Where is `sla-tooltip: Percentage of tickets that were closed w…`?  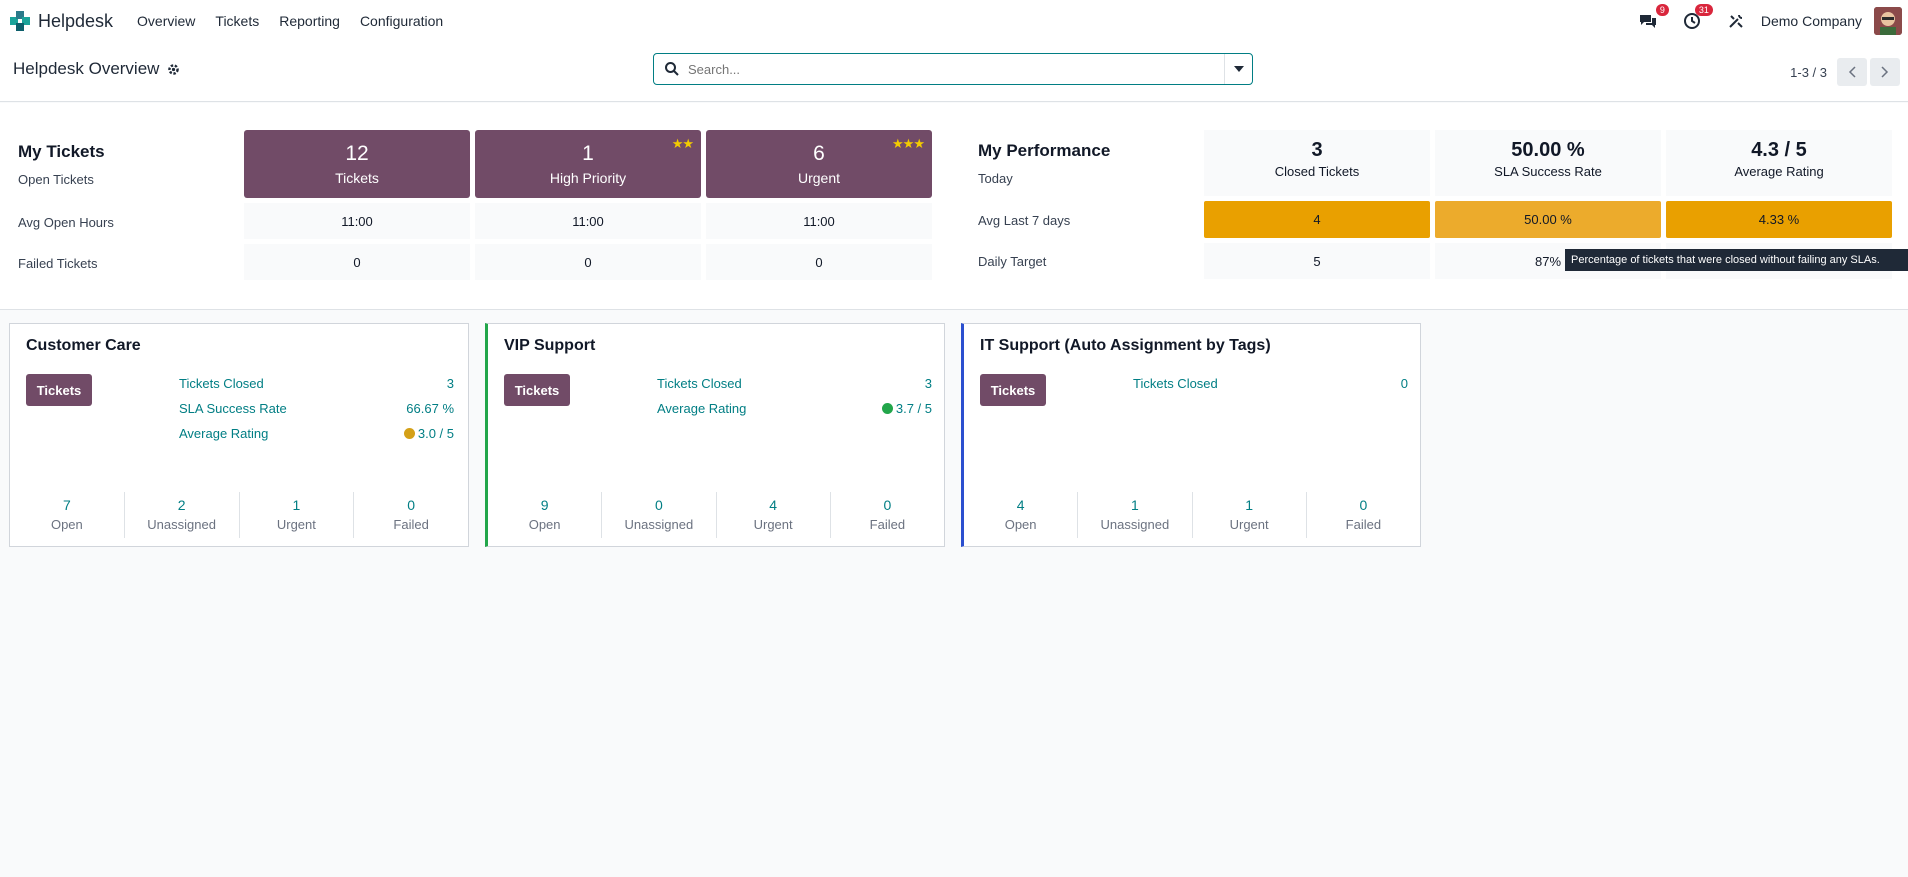 sla-tooltip: Percentage of tickets that were closed w… is located at coordinates (1736, 260).